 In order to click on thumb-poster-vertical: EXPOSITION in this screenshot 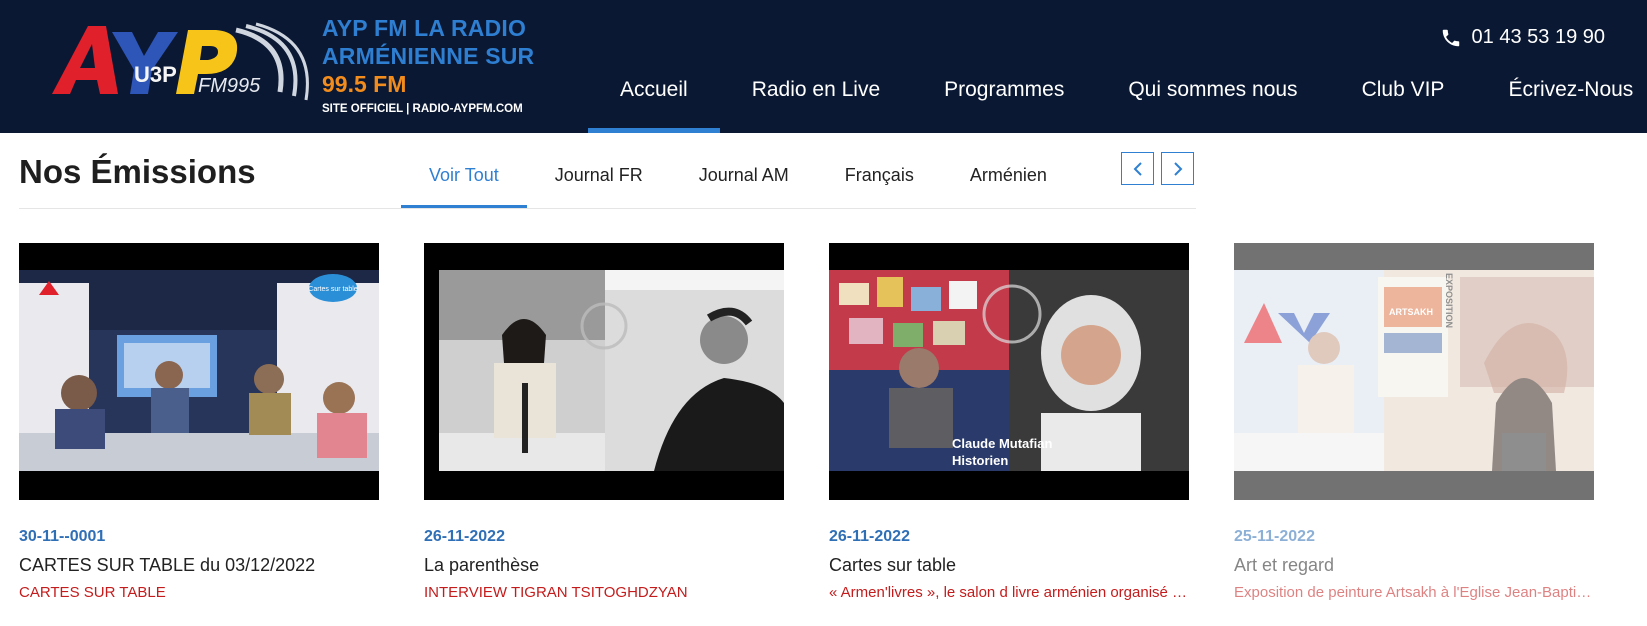, I will do `click(1449, 300)`.